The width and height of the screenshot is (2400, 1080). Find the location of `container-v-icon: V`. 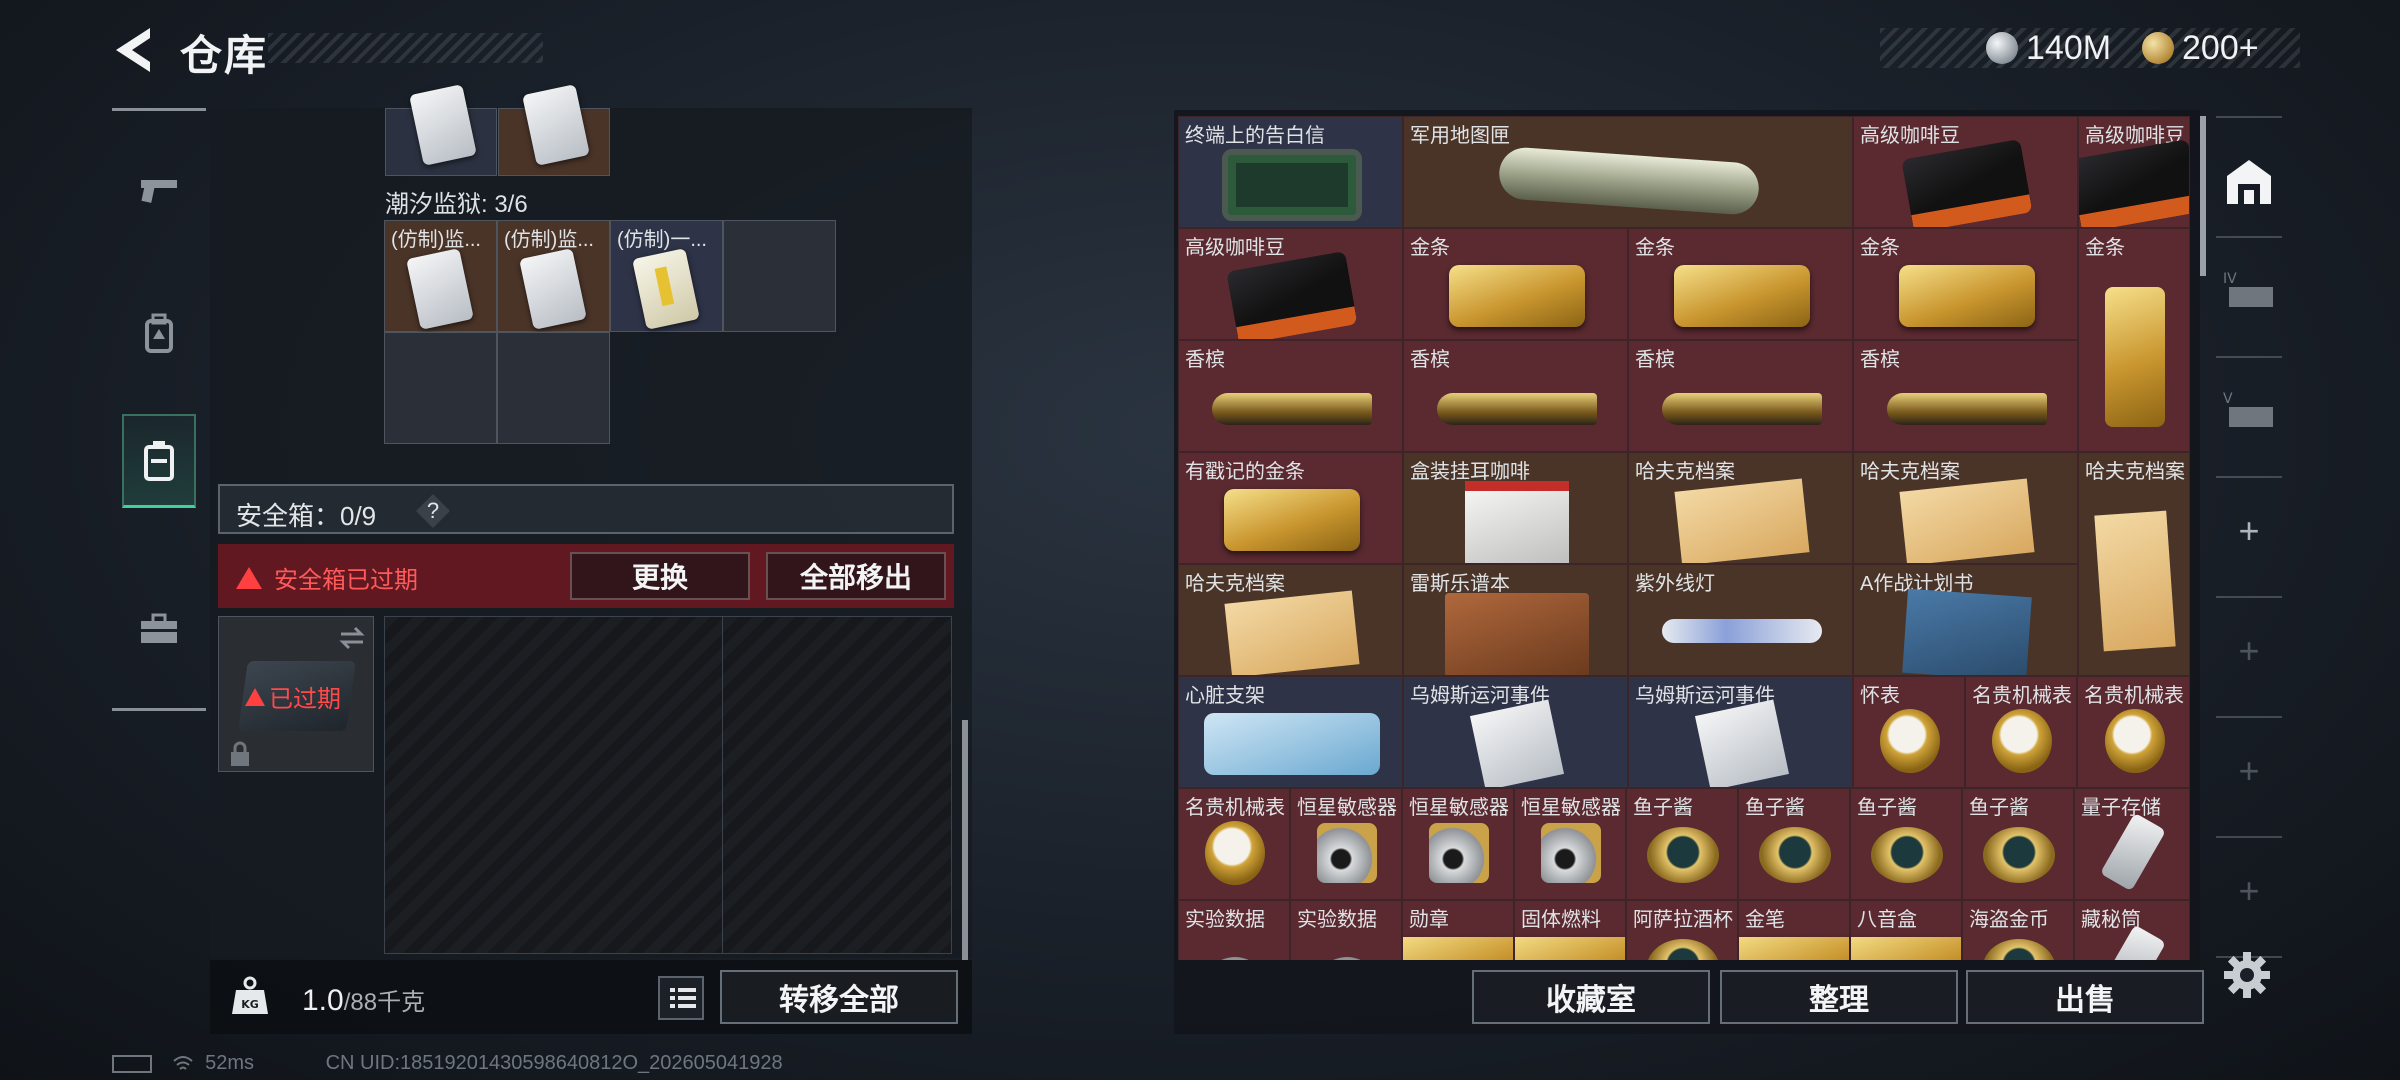

container-v-icon: V is located at coordinates (2248, 409).